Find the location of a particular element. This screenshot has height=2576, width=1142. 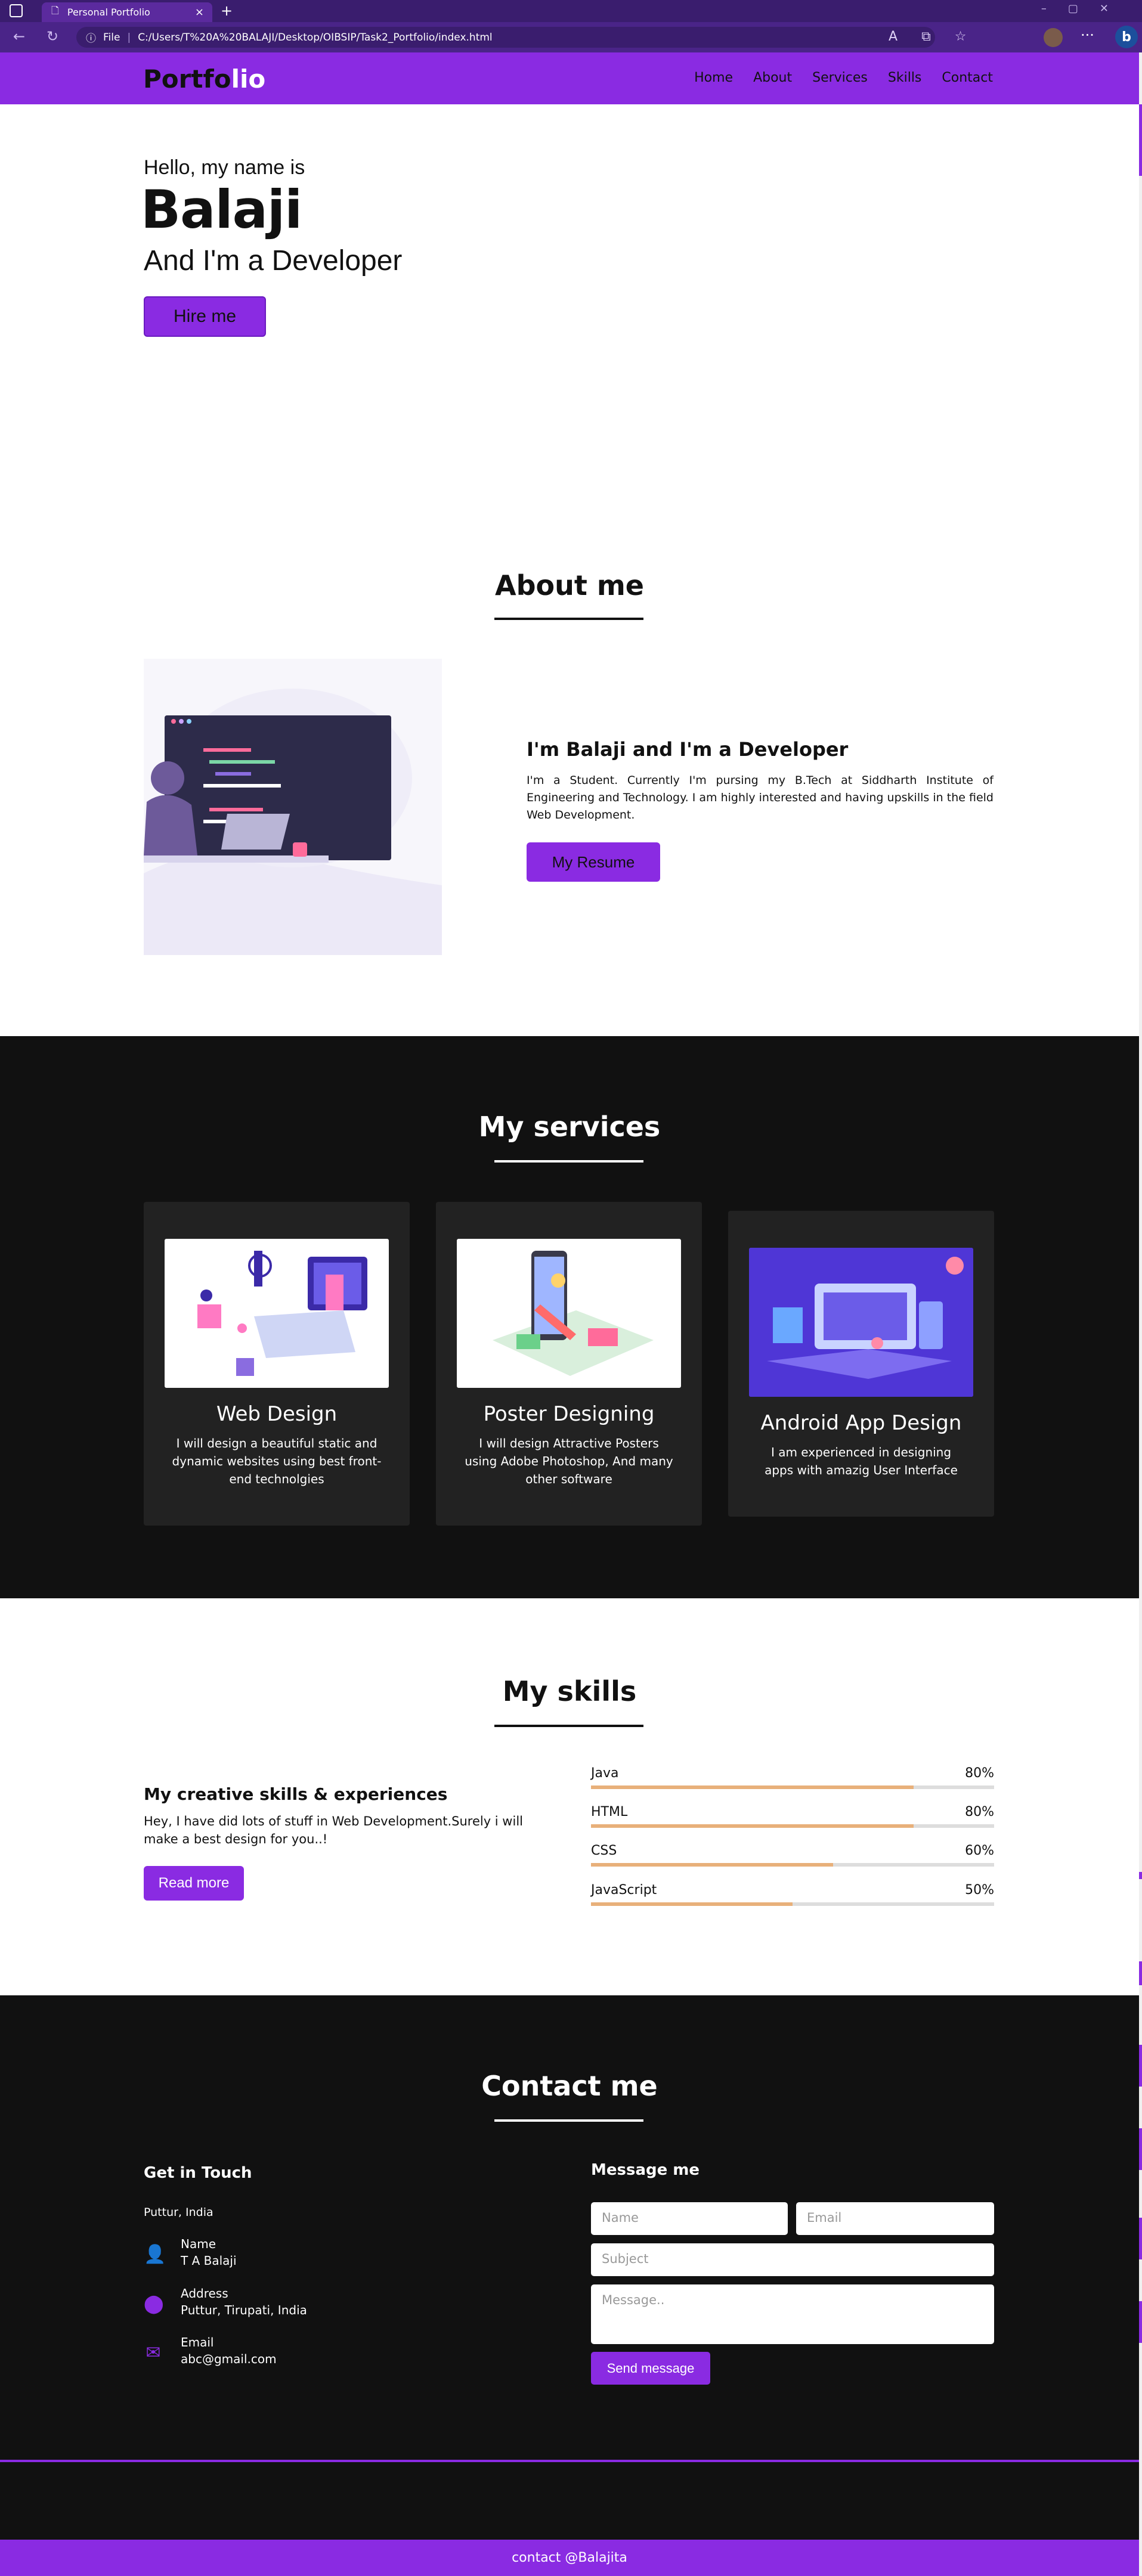

hero-name: Balaji is located at coordinates (221, 209).